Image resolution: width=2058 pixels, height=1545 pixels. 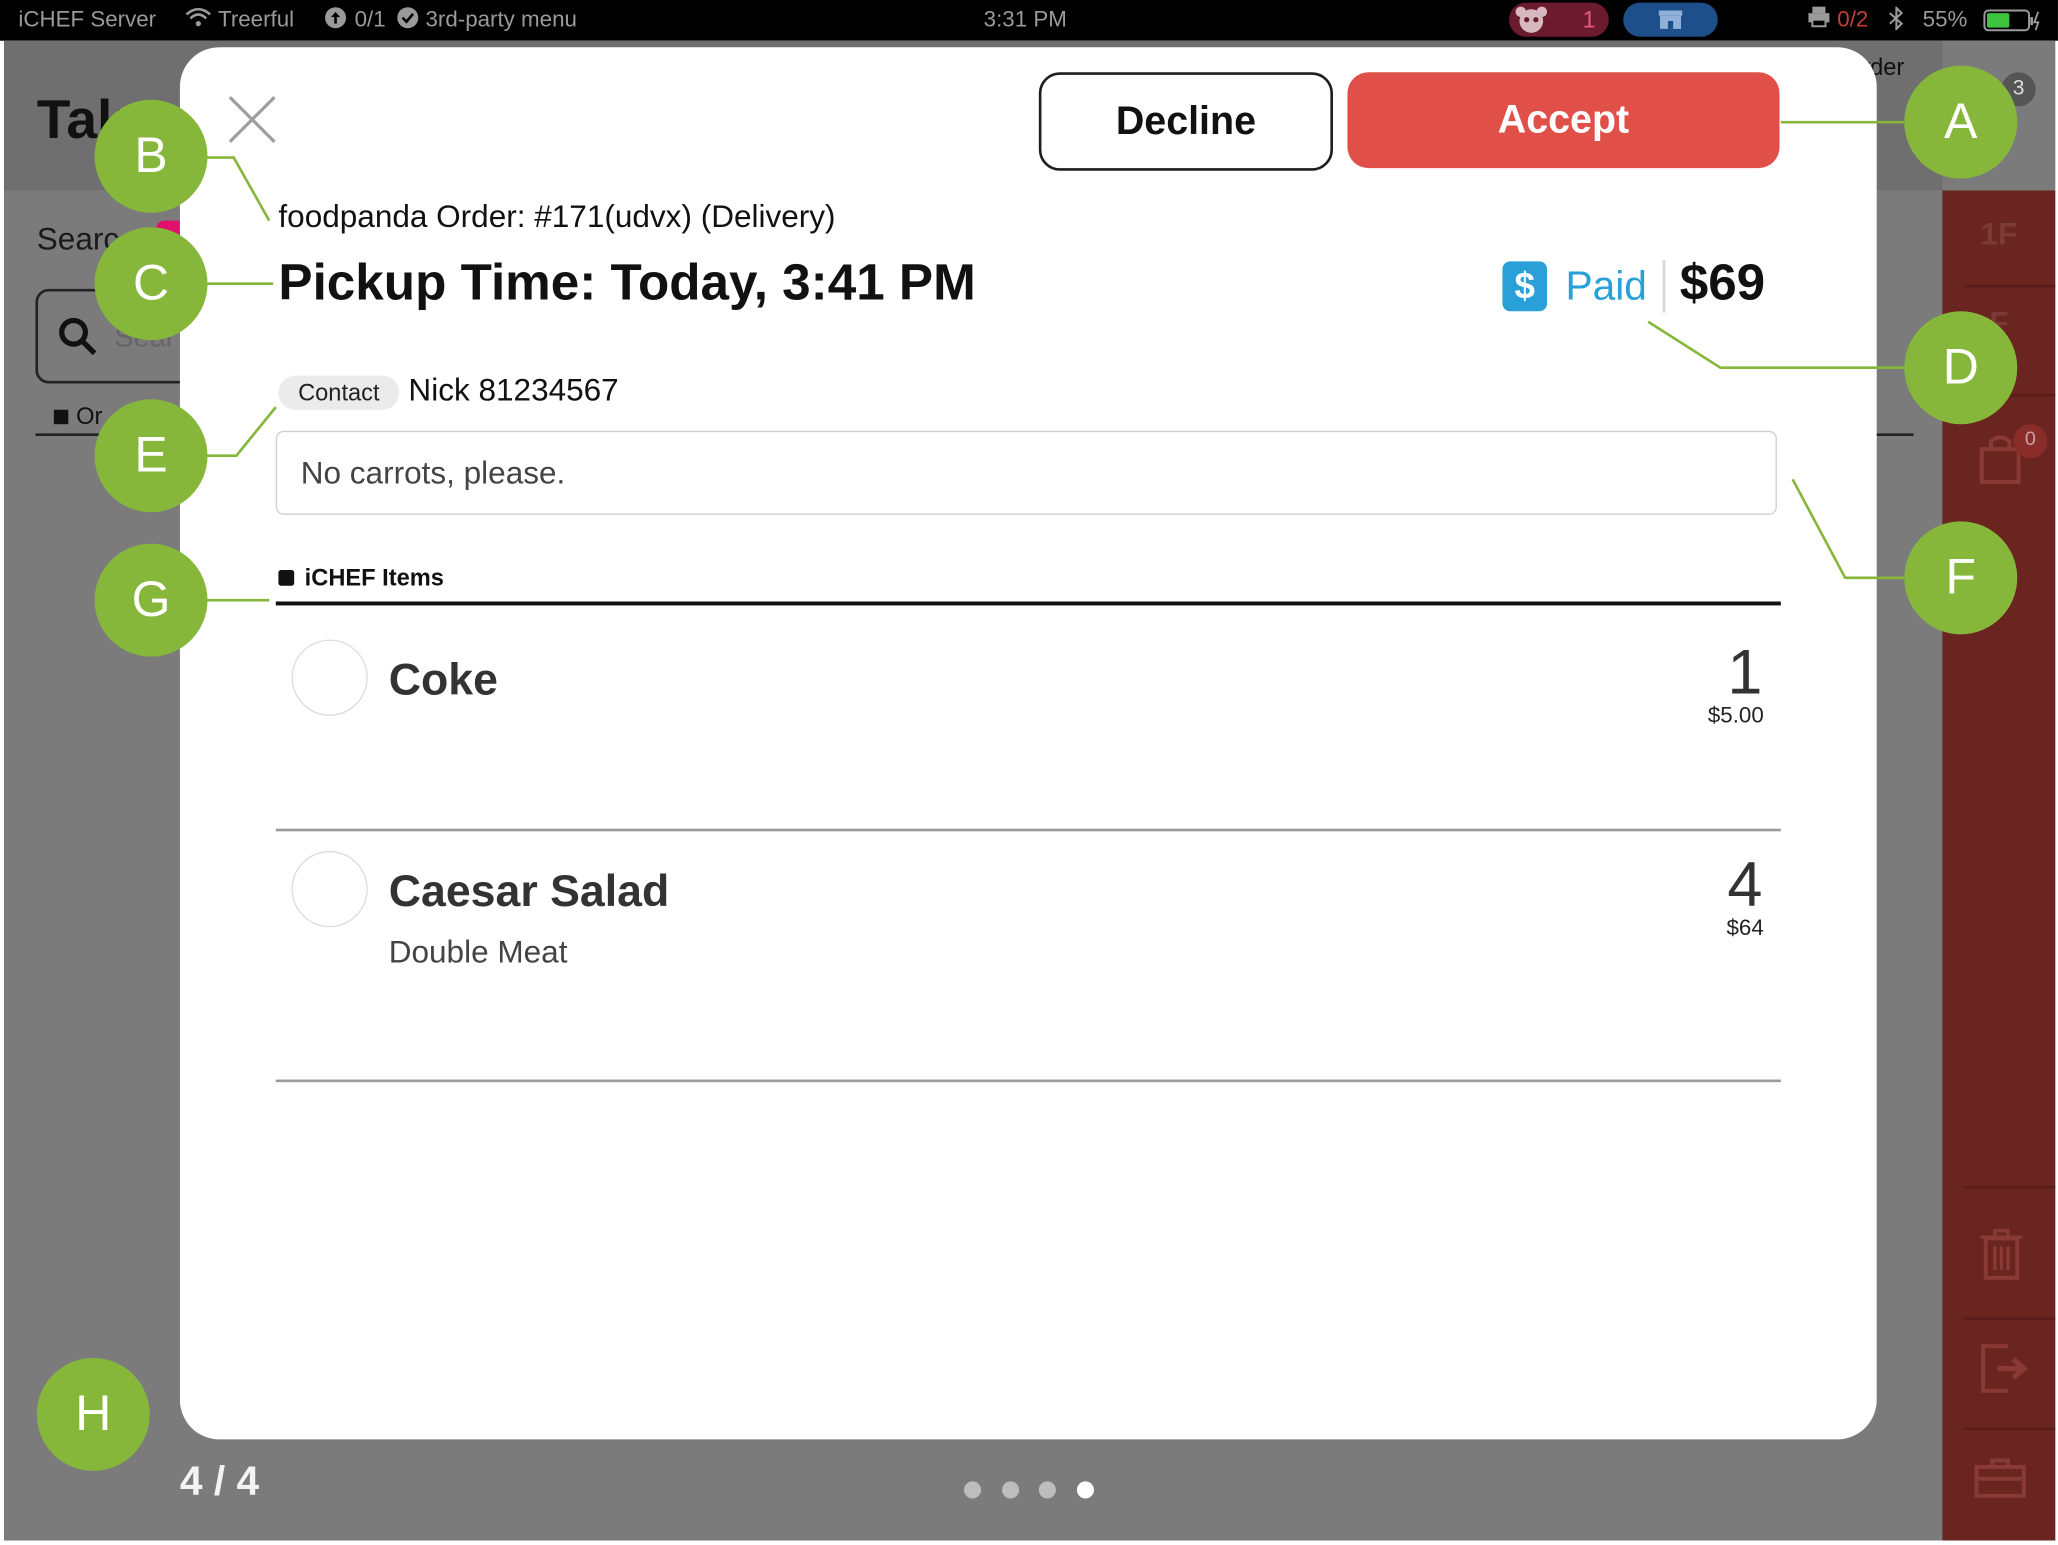 What do you see at coordinates (1961, 368) in the screenshot?
I see `callout-d: D` at bounding box center [1961, 368].